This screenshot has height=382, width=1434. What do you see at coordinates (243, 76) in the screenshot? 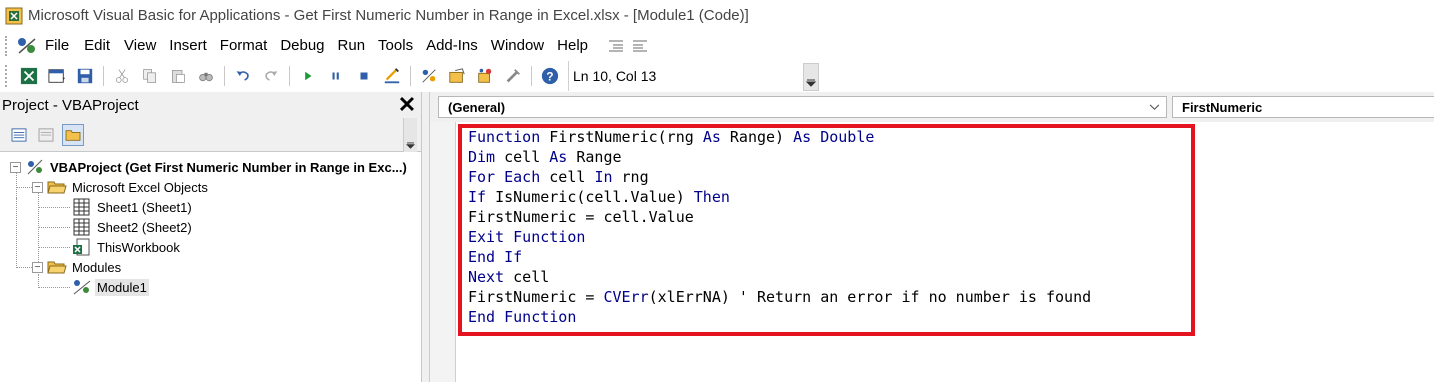
I see `undo-icon` at bounding box center [243, 76].